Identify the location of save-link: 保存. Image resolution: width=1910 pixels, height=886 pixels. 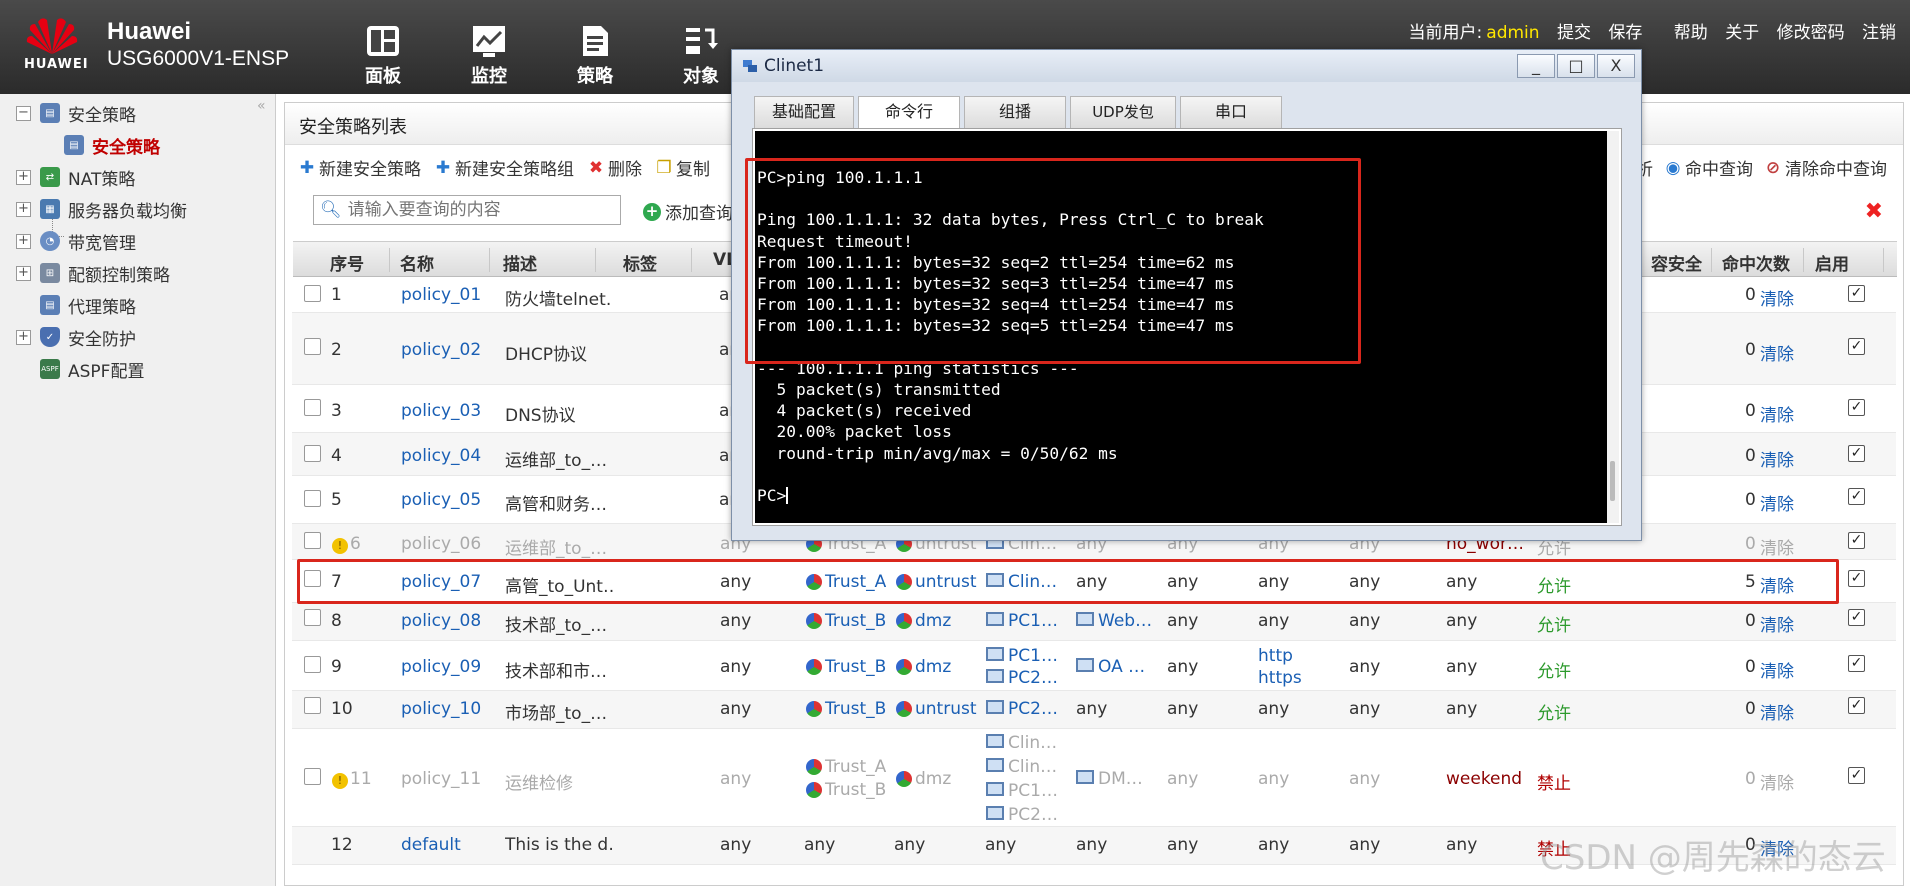
(1625, 33).